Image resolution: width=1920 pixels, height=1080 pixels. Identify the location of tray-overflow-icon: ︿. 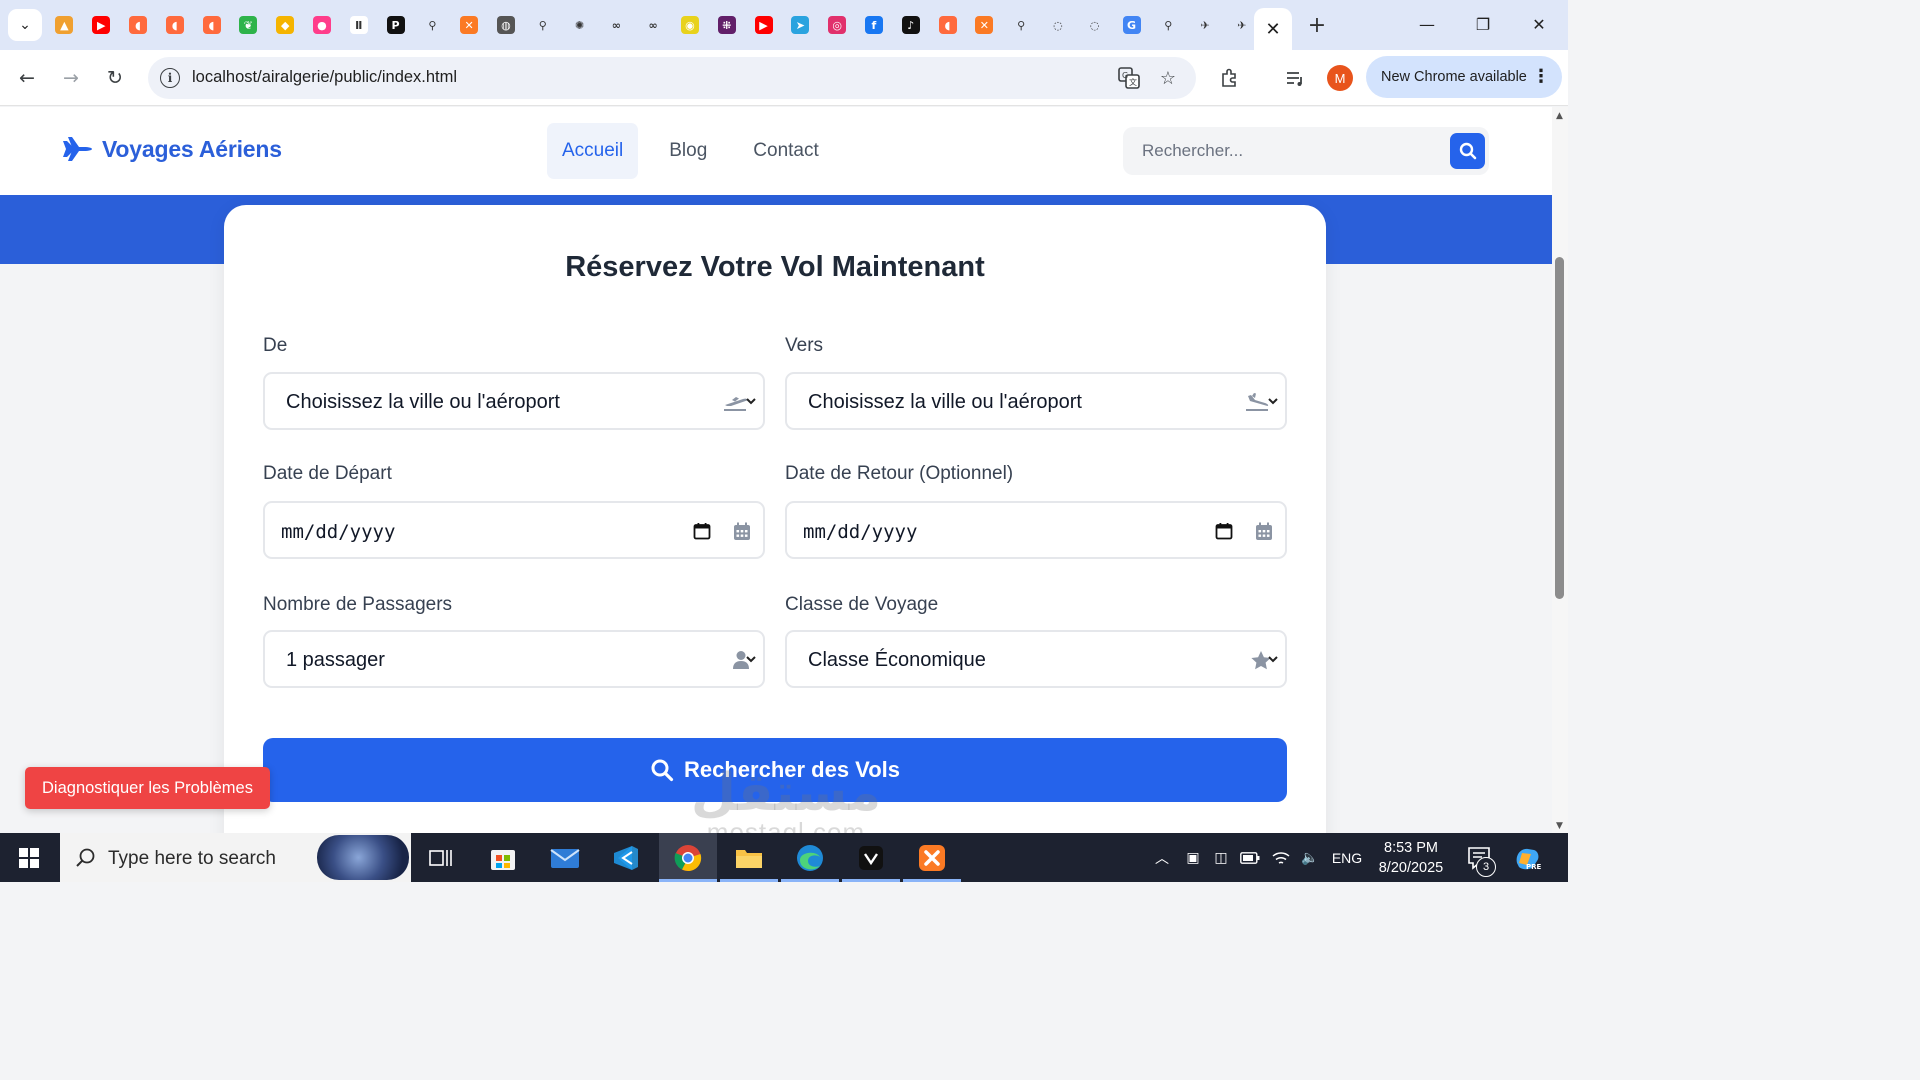
(1162, 857).